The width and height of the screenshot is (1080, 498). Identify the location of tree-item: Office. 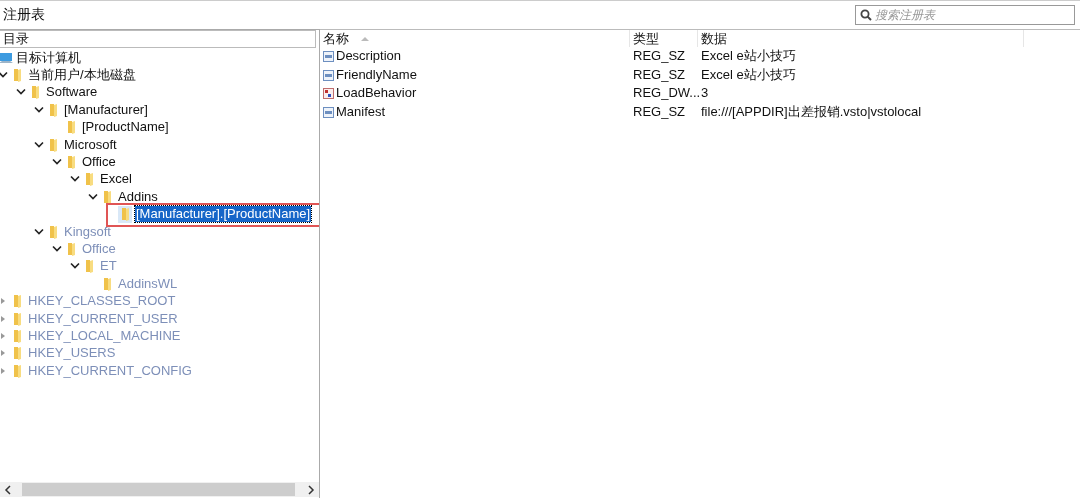
(99, 162).